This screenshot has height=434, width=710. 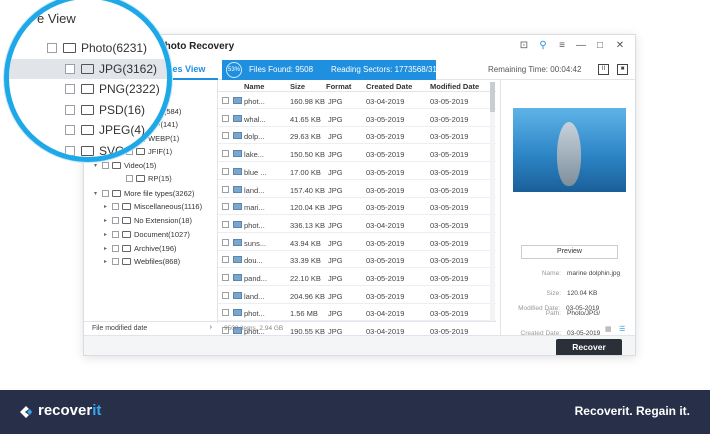 What do you see at coordinates (357, 224) in the screenshot?
I see `file-row: phot... 336.13 KB JPG 03-04-2019 03-05-2019` at bounding box center [357, 224].